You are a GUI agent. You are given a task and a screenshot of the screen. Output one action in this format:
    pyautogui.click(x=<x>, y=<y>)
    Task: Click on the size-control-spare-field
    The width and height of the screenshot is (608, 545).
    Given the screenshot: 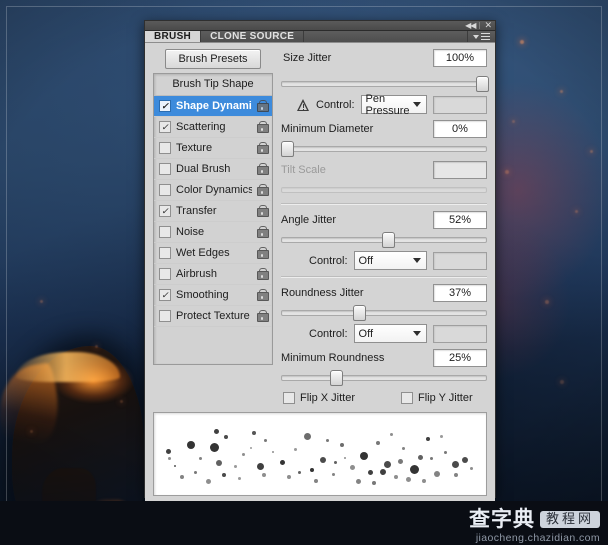 What is the action you would take?
    pyautogui.click(x=460, y=104)
    